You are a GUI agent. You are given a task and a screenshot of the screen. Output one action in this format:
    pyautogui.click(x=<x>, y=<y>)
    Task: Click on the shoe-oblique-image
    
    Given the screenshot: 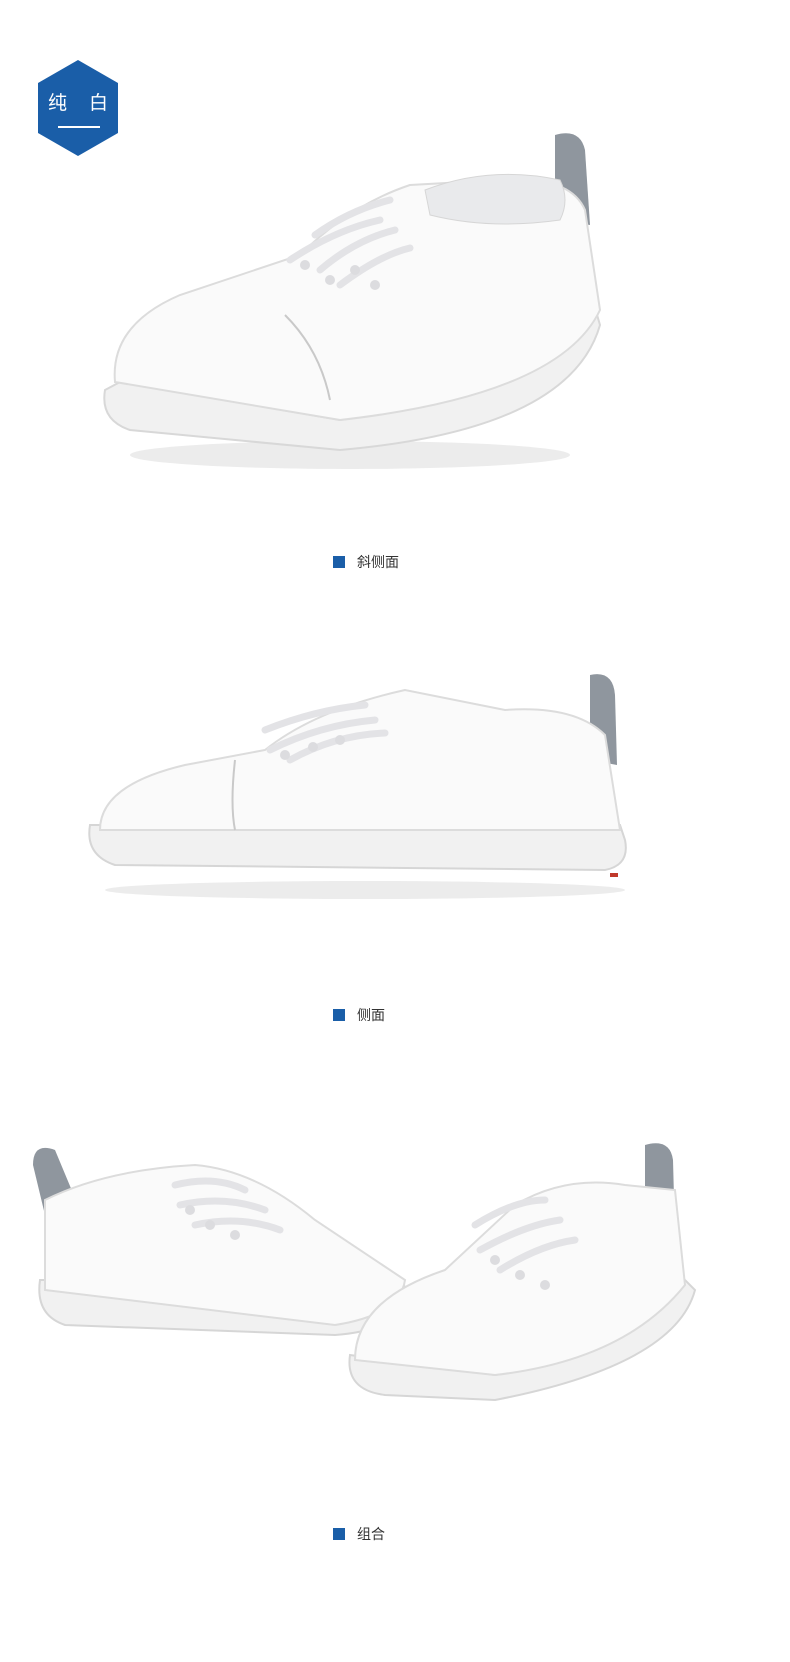 What is the action you would take?
    pyautogui.click(x=352, y=301)
    